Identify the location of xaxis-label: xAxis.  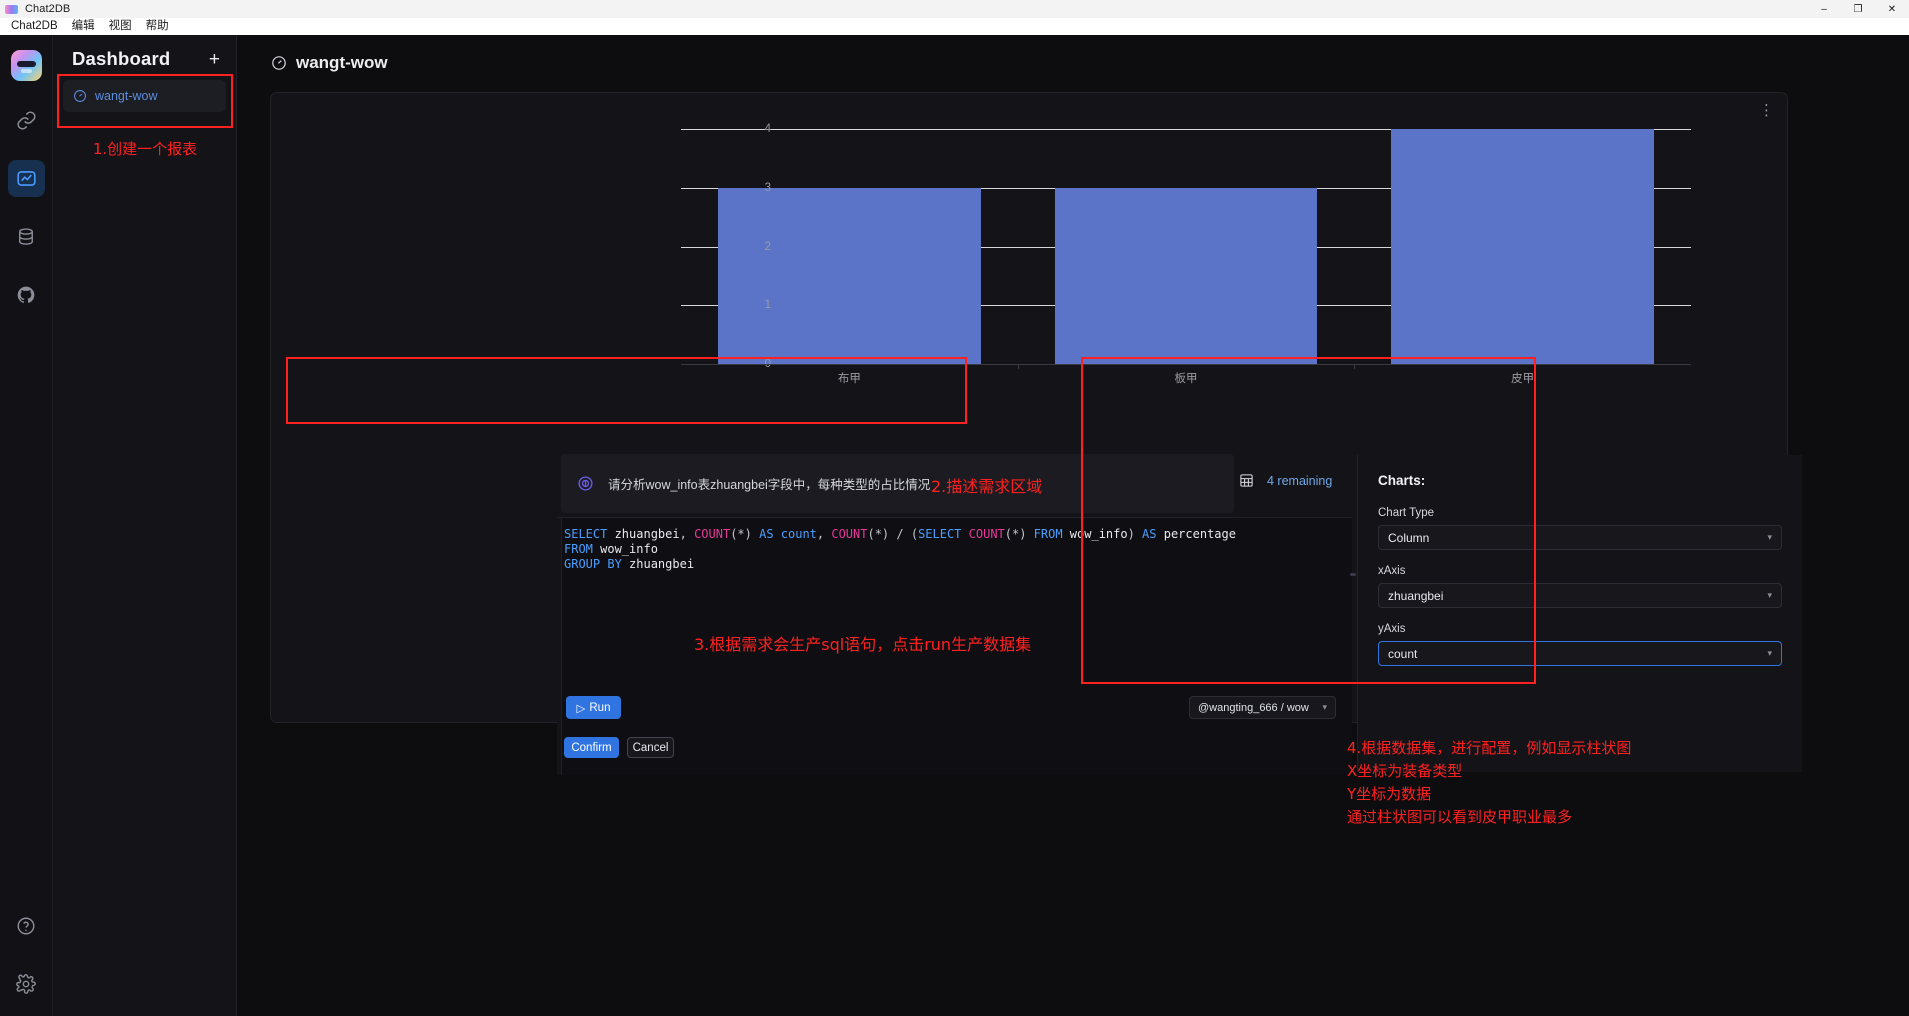
(1392, 571).